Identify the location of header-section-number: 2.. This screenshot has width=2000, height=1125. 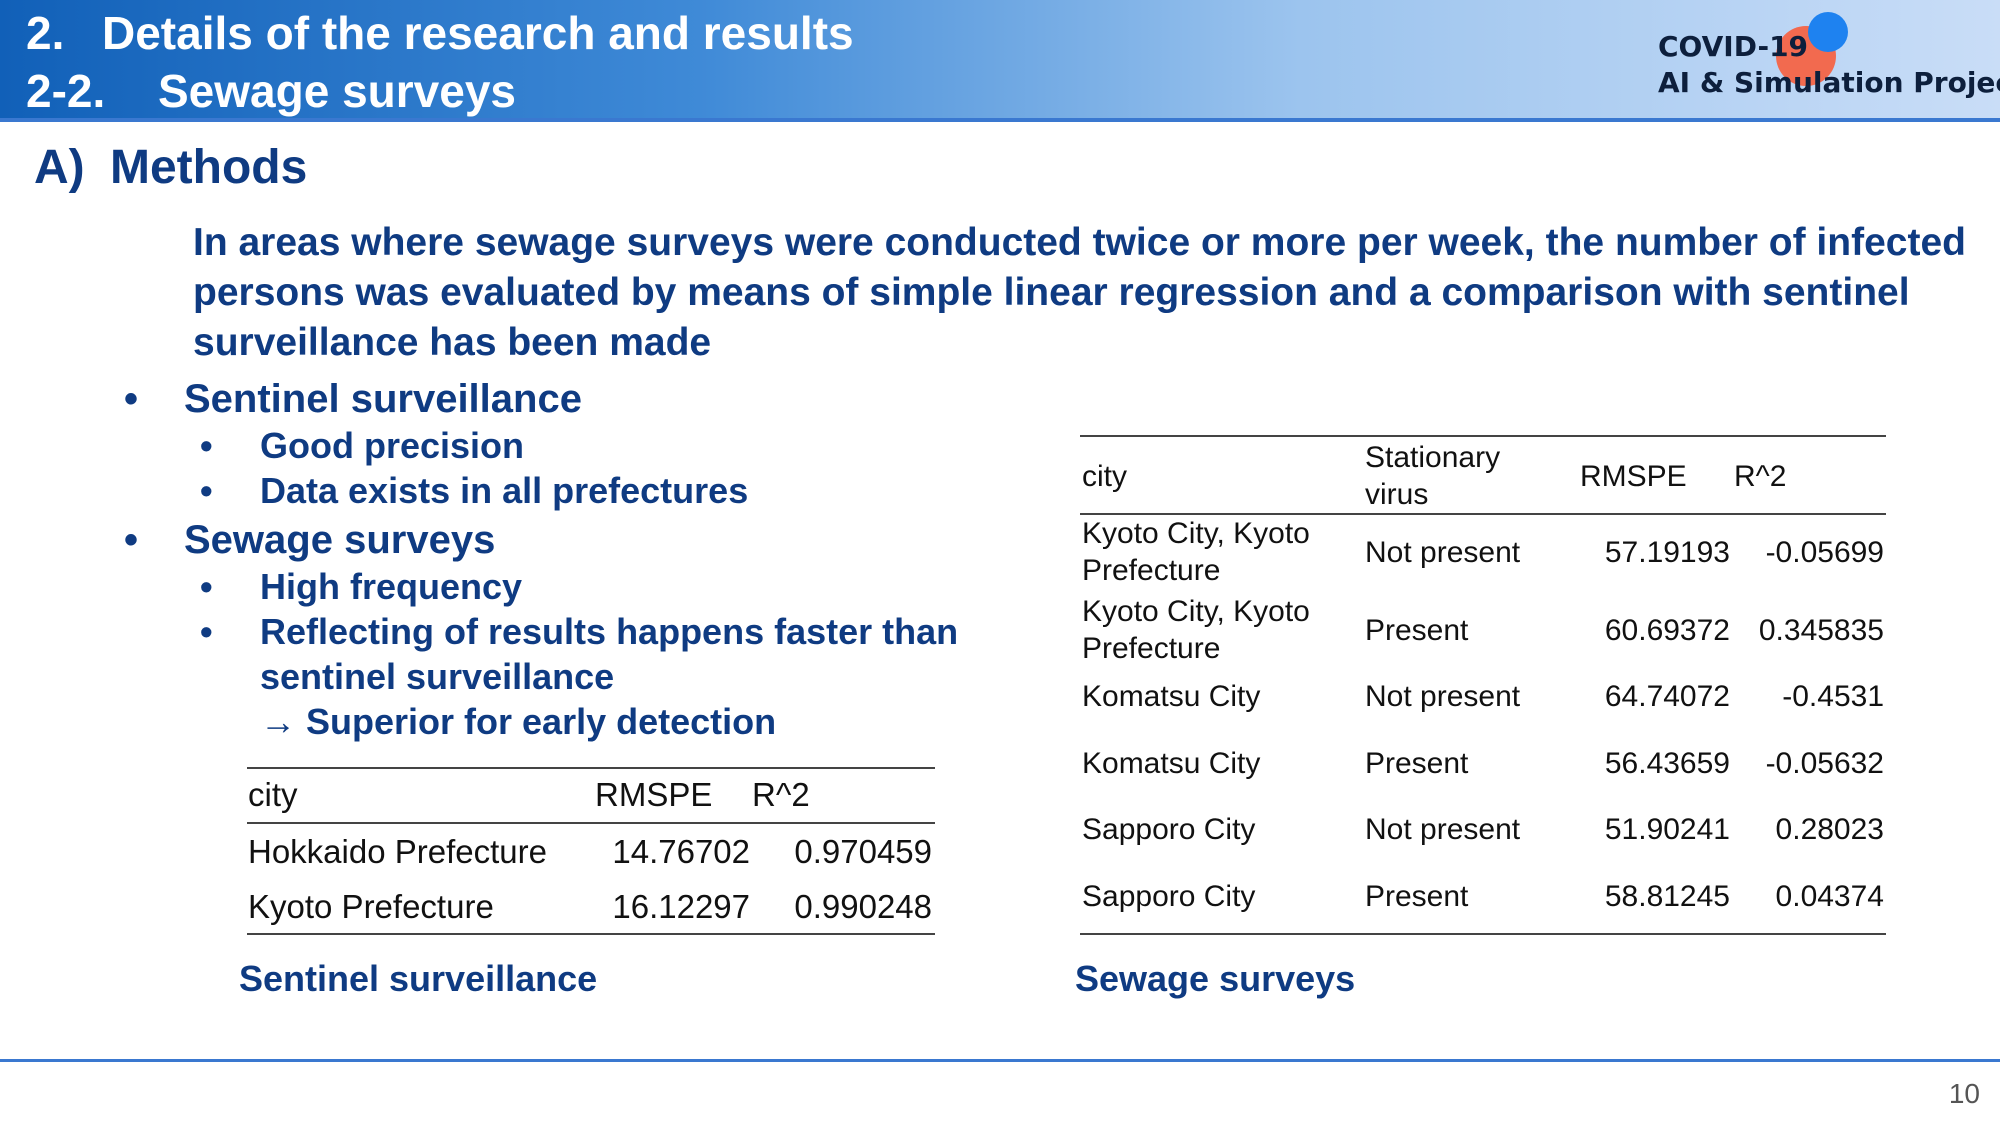
(45, 33).